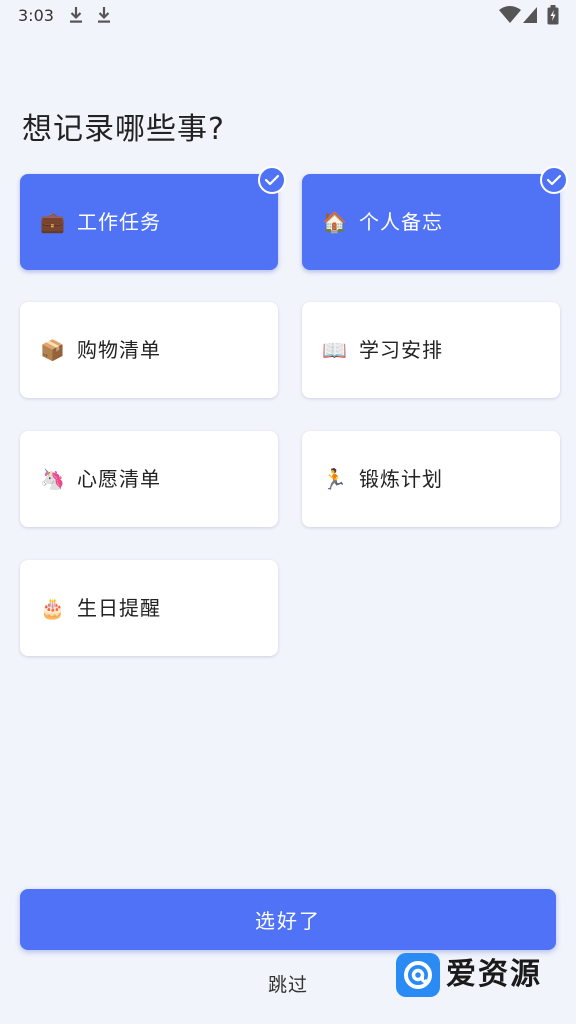  What do you see at coordinates (510, 17) in the screenshot?
I see `wifi-icon` at bounding box center [510, 17].